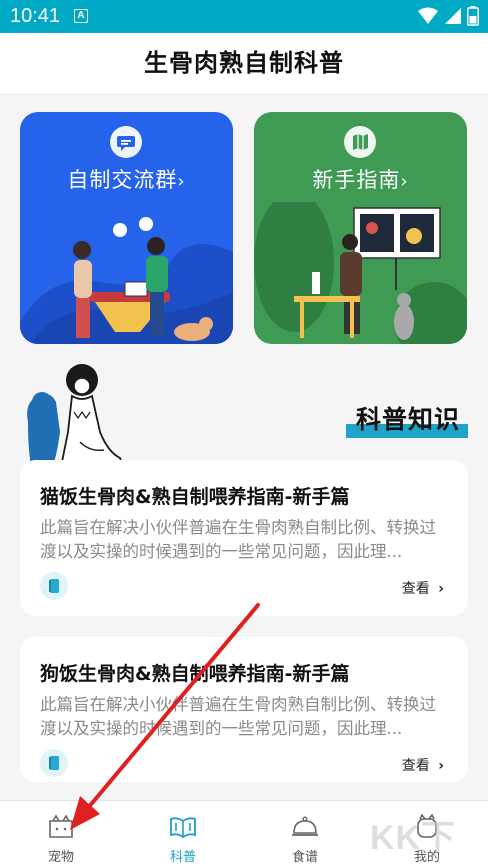 This screenshot has height=867, width=488. I want to click on beginner-guide-card-title: 新手指南›, so click(360, 179).